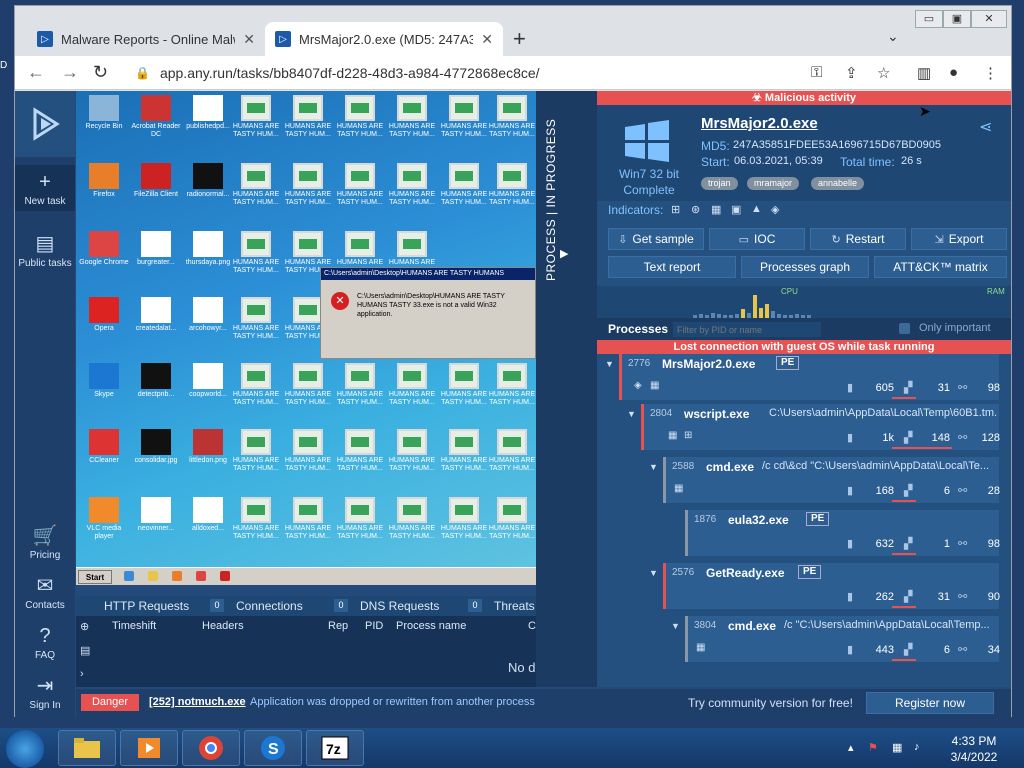  What do you see at coordinates (197, 702) in the screenshot?
I see `danger-process-link: [252] notmuch.exe` at bounding box center [197, 702].